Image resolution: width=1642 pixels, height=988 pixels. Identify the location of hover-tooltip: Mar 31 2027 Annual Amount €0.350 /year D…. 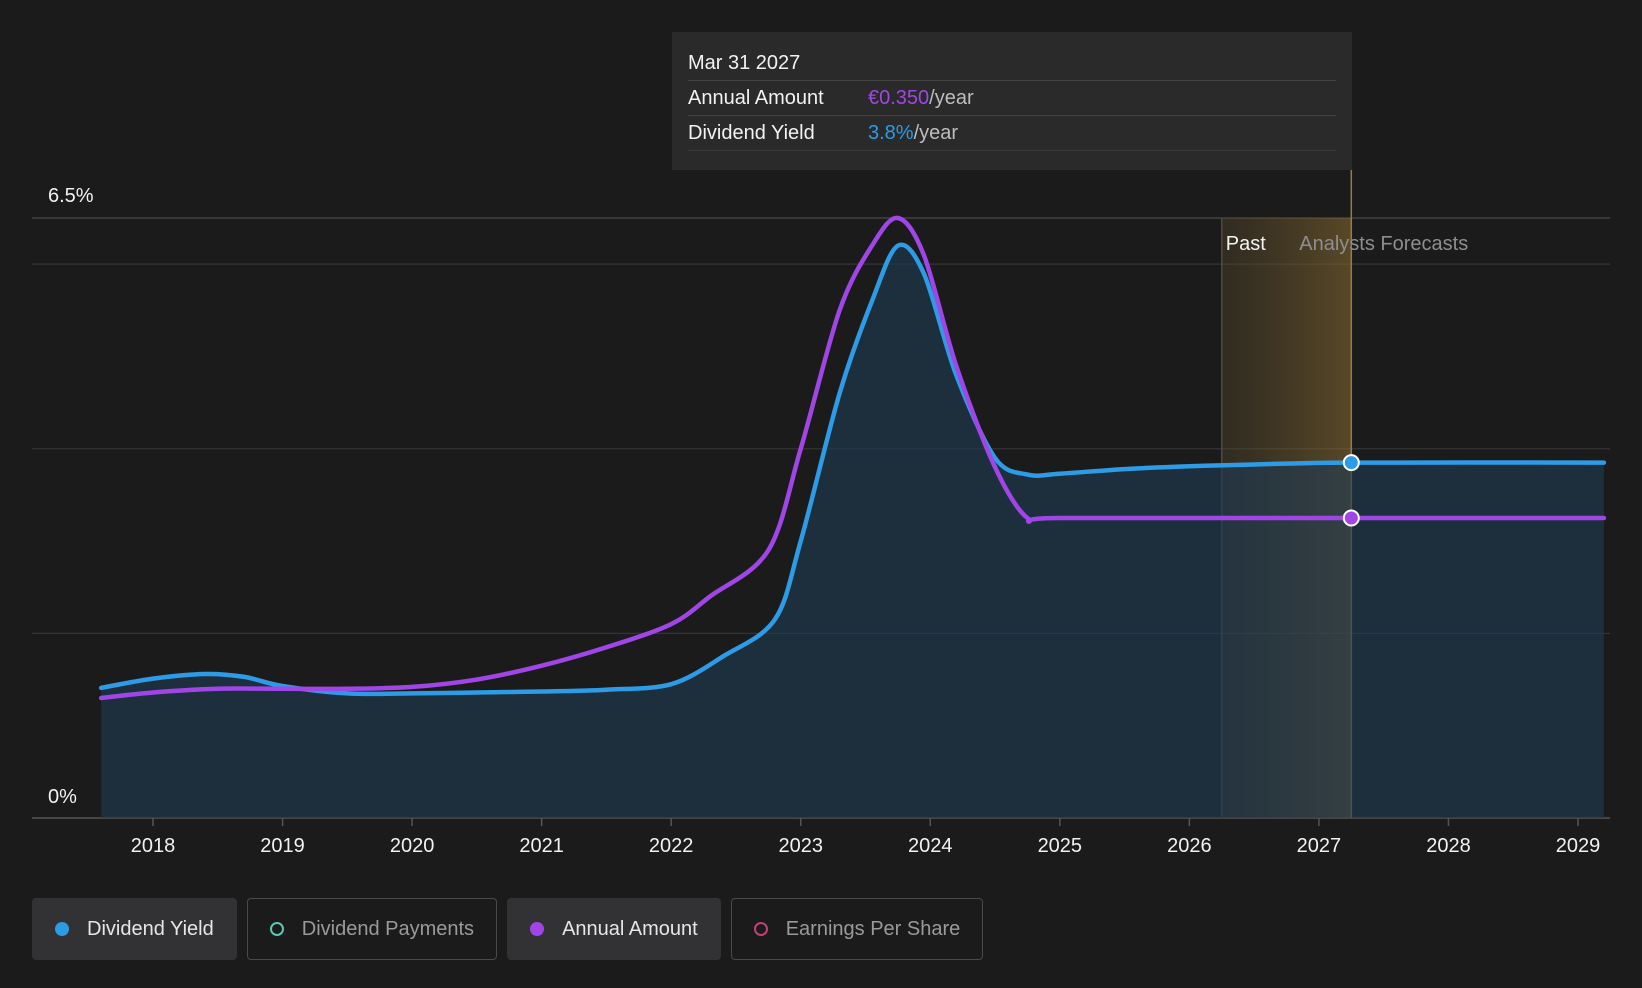
(1012, 101).